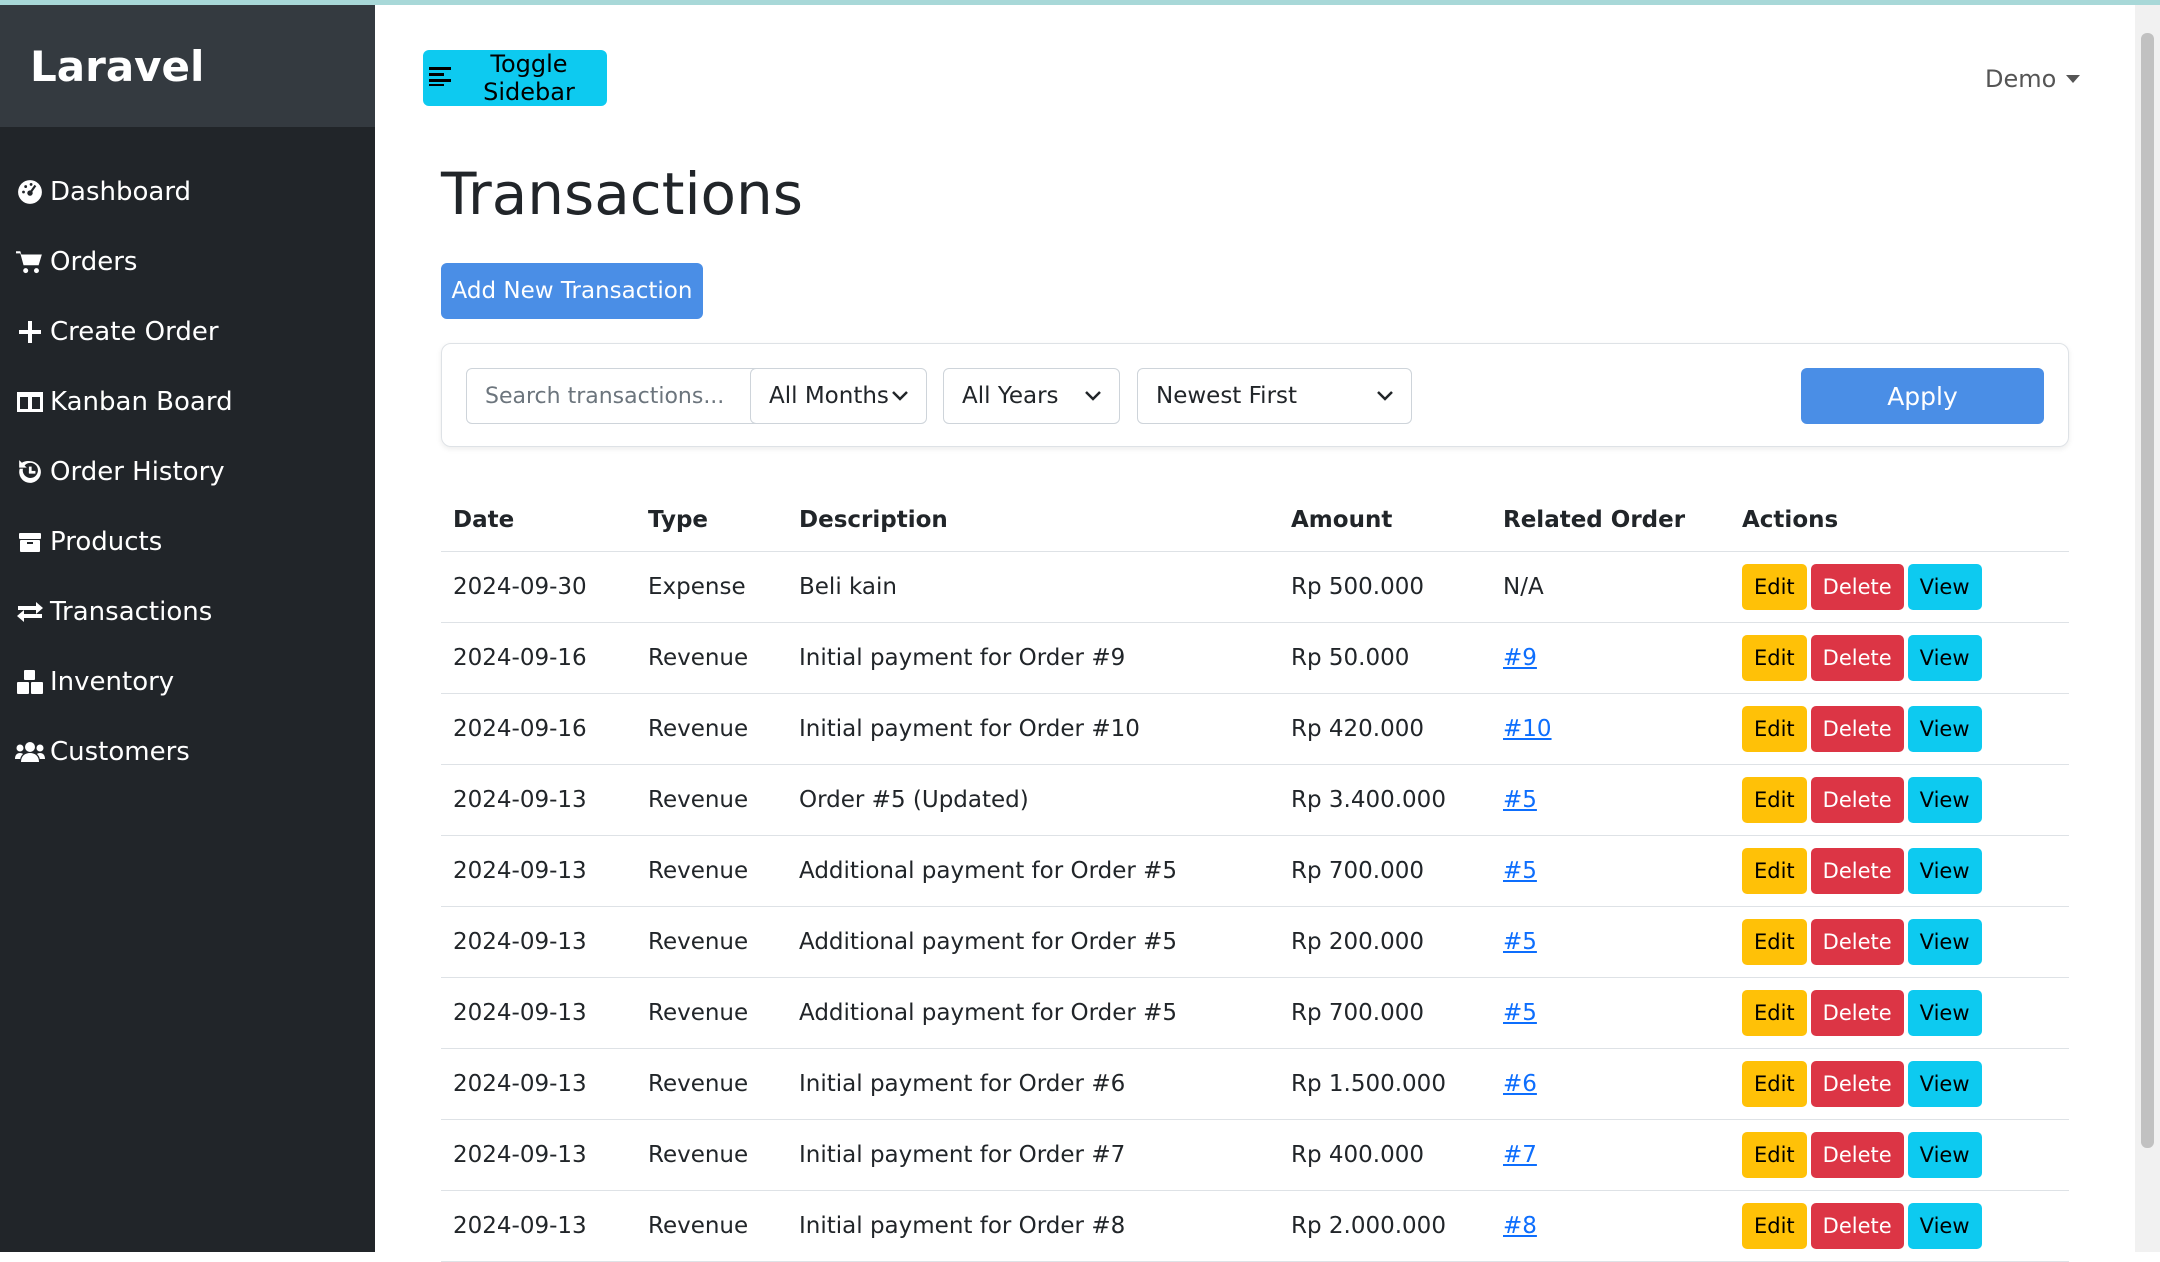 The height and width of the screenshot is (1262, 2160). Describe the element at coordinates (1385, 396) in the screenshot. I see `chevron-down-icon` at that location.